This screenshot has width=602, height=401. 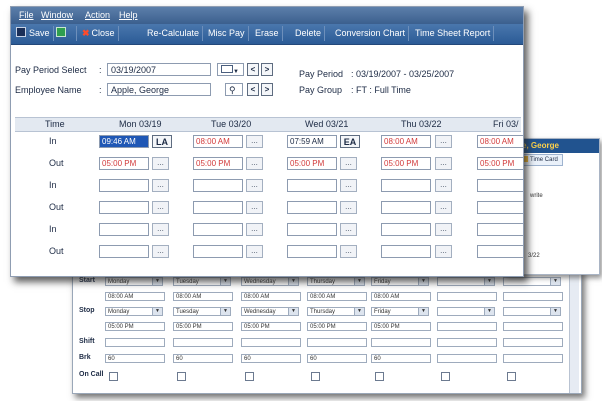 I want to click on employee-name-input: Apple, George, so click(x=159, y=89).